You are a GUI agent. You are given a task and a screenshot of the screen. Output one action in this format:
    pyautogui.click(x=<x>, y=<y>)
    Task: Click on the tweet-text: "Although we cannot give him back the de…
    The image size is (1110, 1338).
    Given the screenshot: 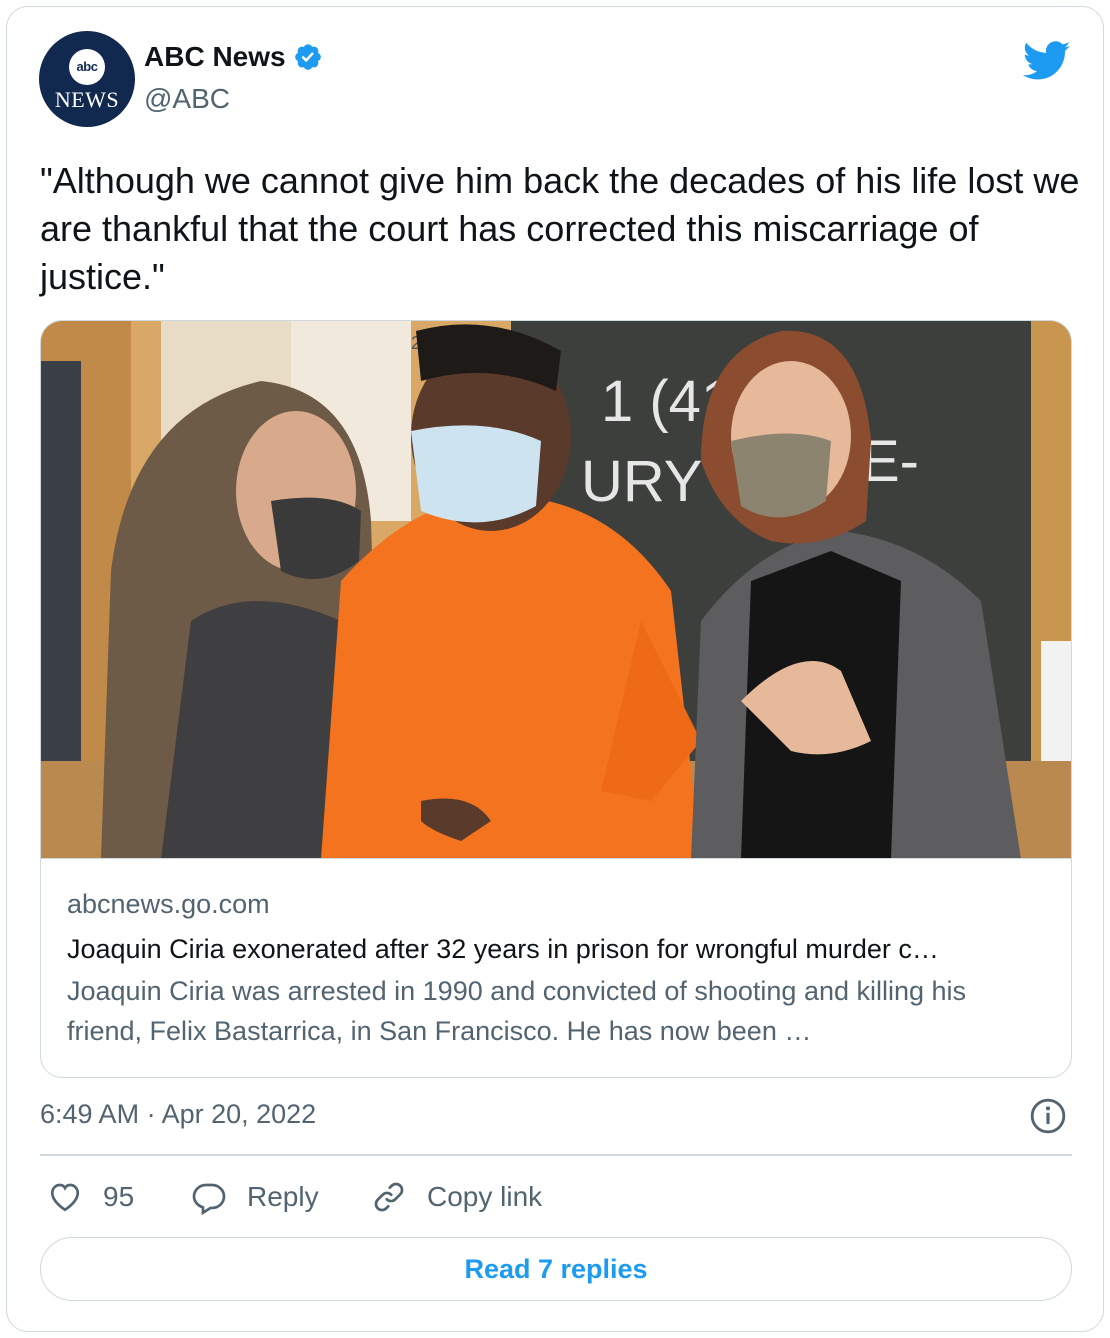 What is the action you would take?
    pyautogui.click(x=560, y=228)
    